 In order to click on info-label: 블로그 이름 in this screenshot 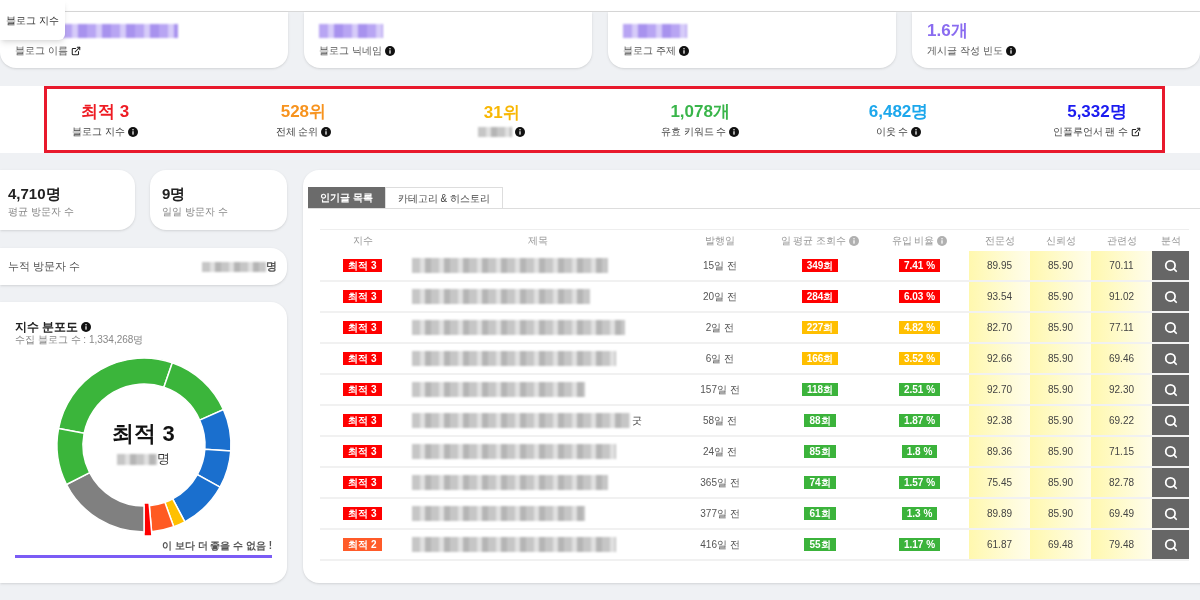, I will do `click(41, 51)`.